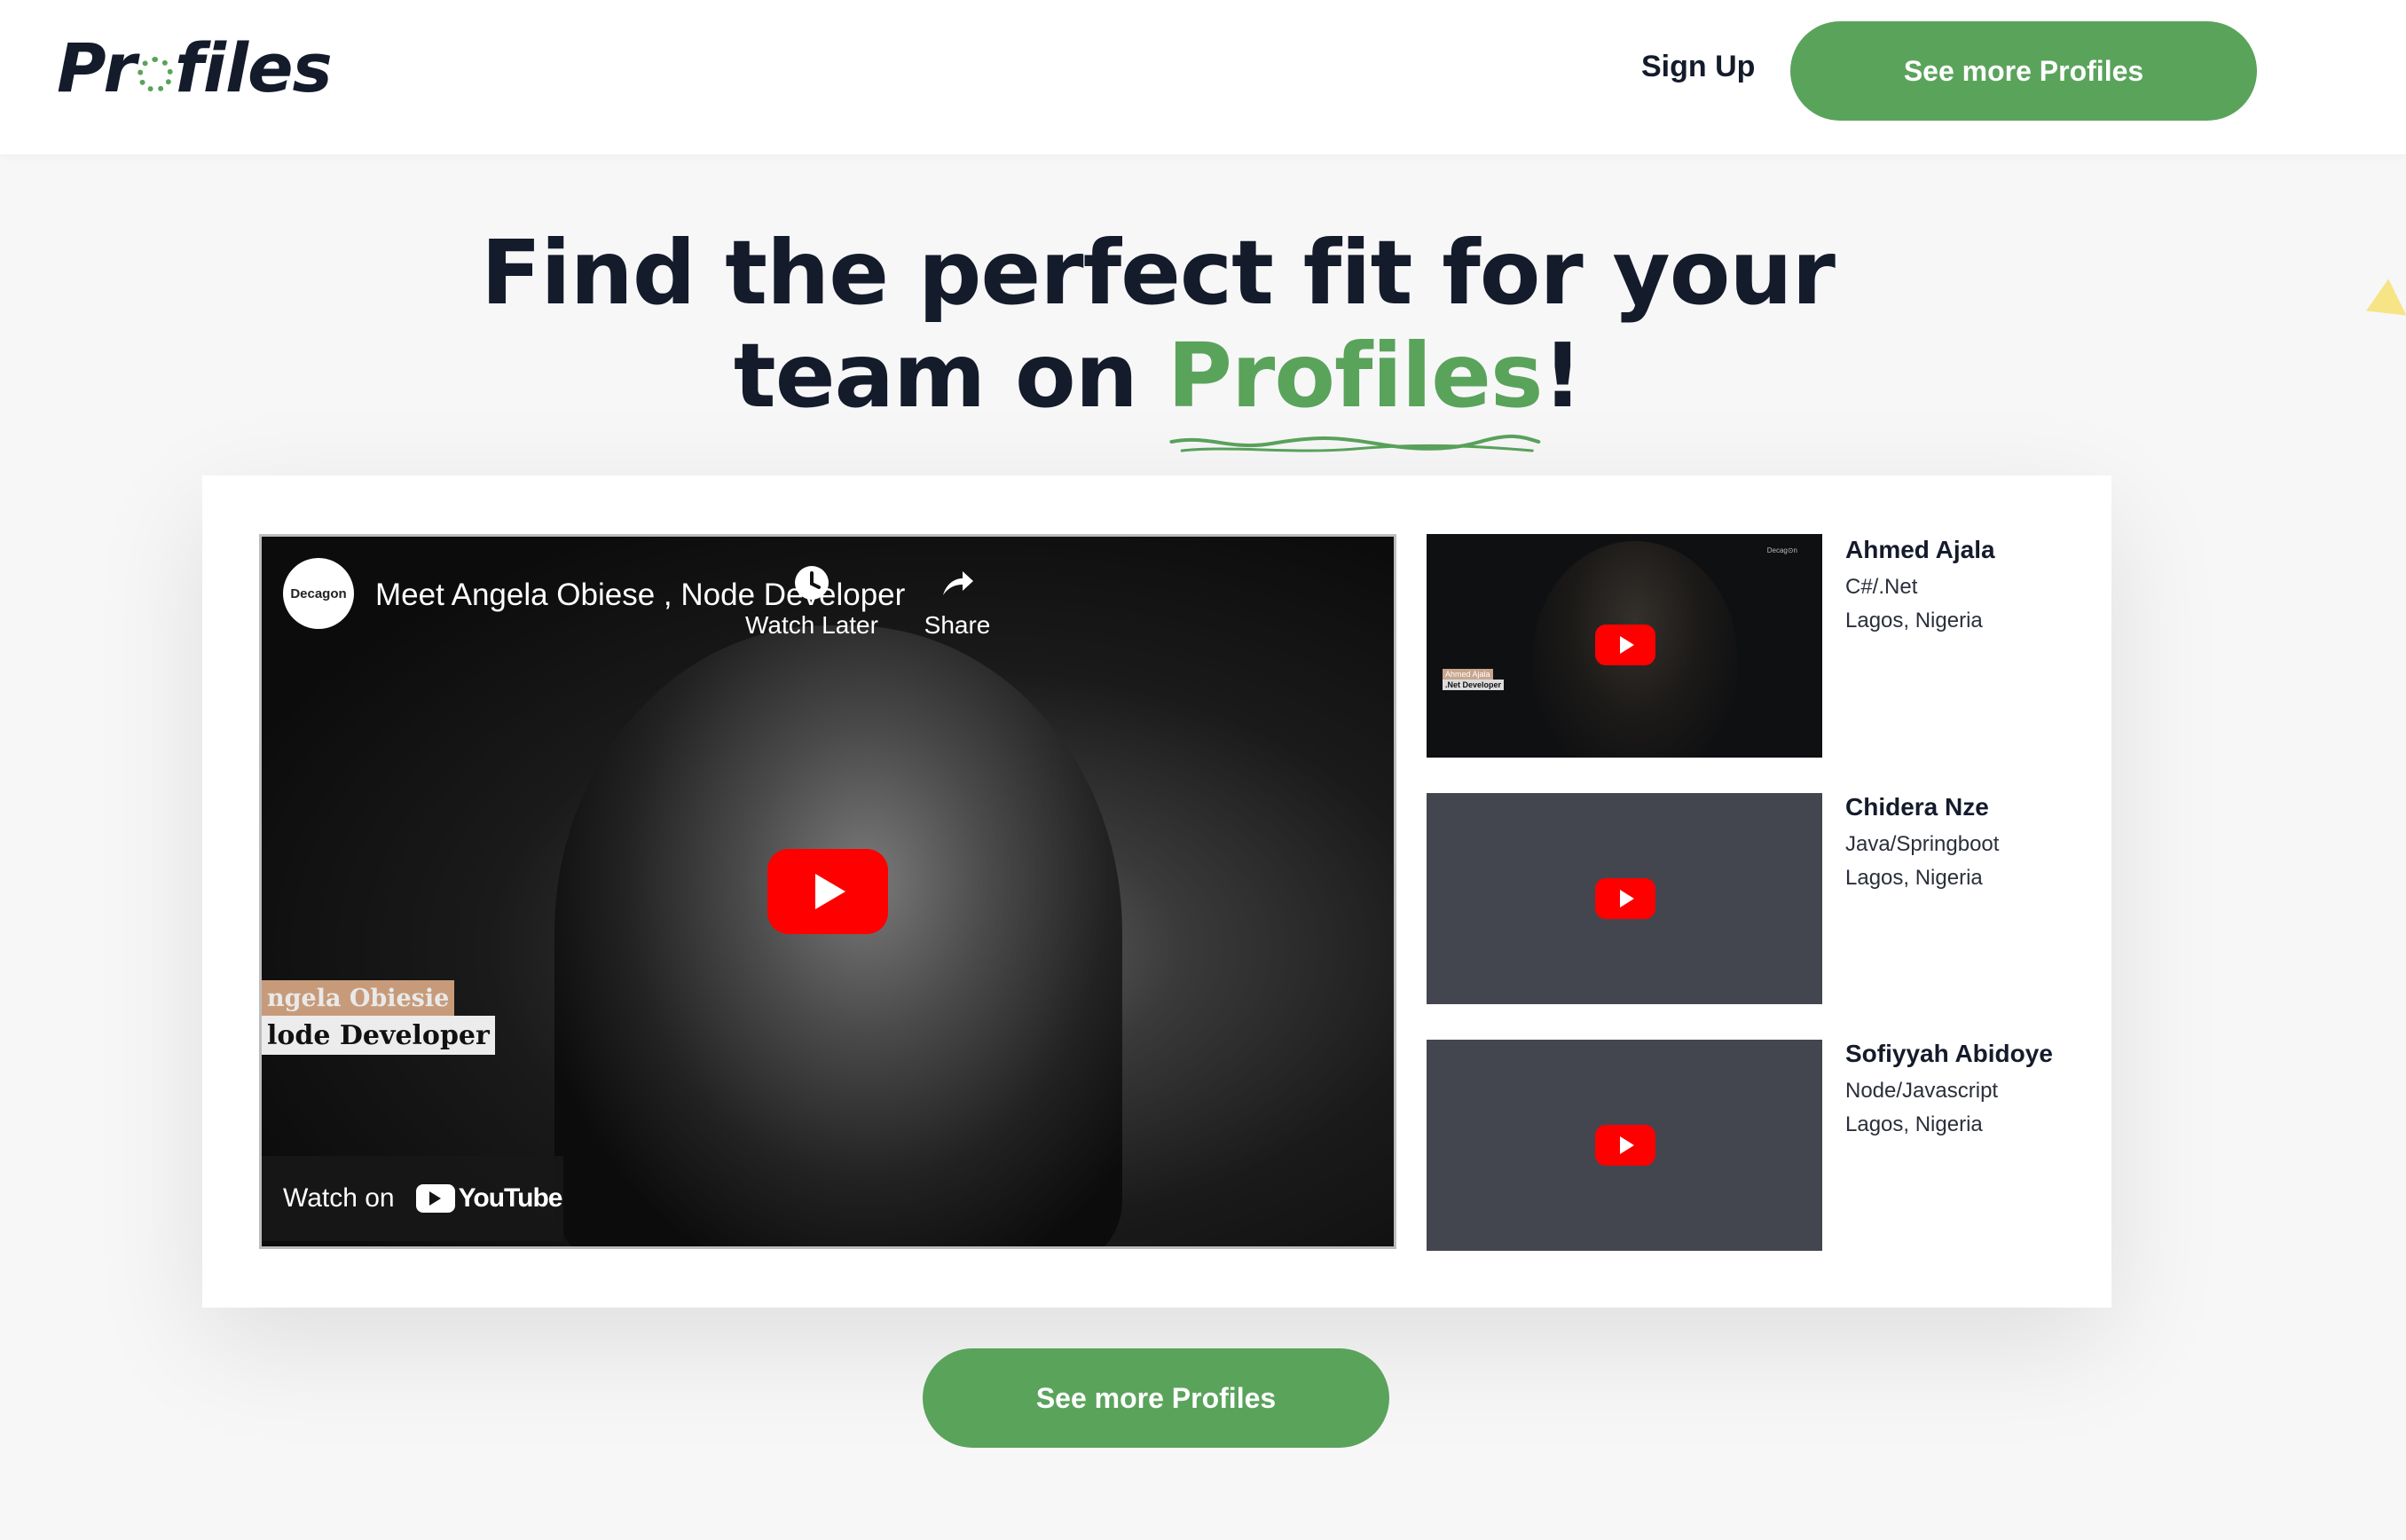 The image size is (2406, 1540). What do you see at coordinates (957, 625) in the screenshot?
I see `share-label: Share` at bounding box center [957, 625].